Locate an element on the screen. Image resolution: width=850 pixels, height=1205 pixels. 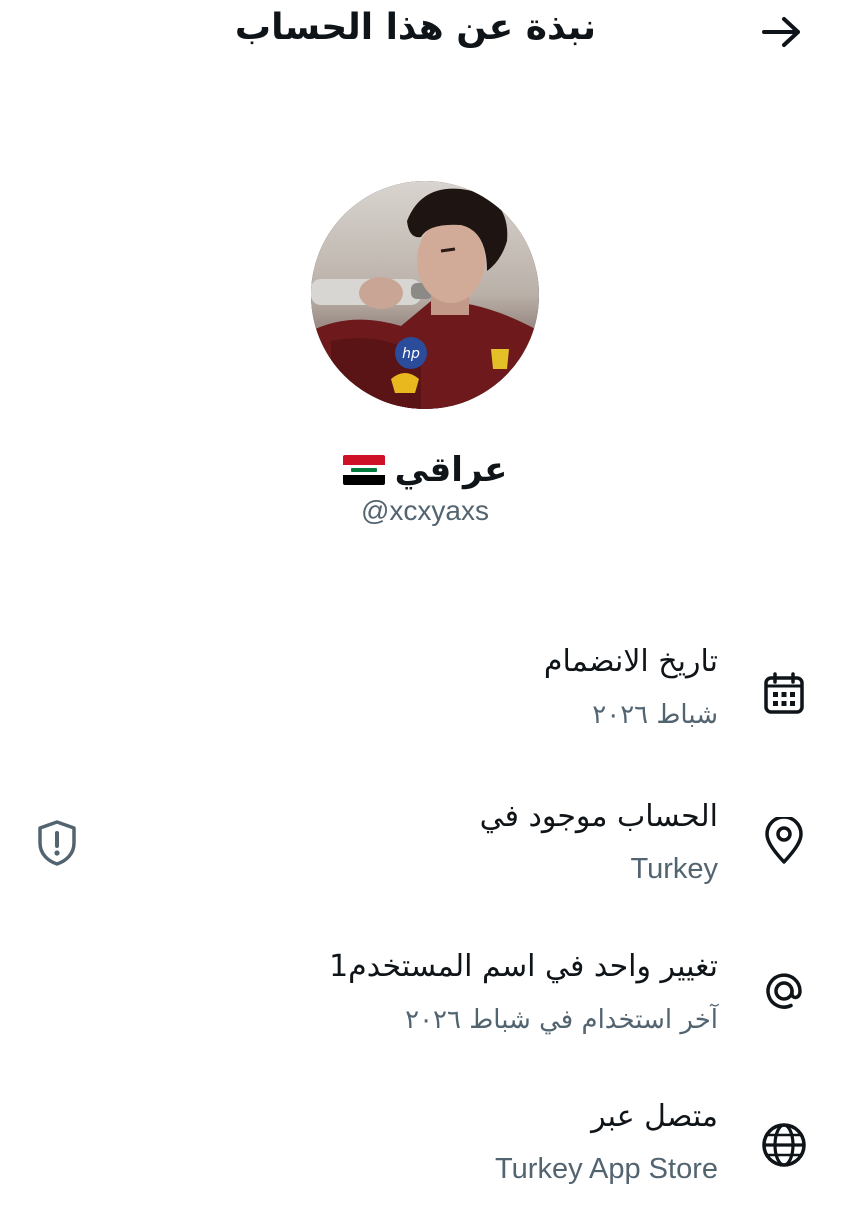
info-row-location: الحساب موجود في Turkey is located at coordinates (425, 850).